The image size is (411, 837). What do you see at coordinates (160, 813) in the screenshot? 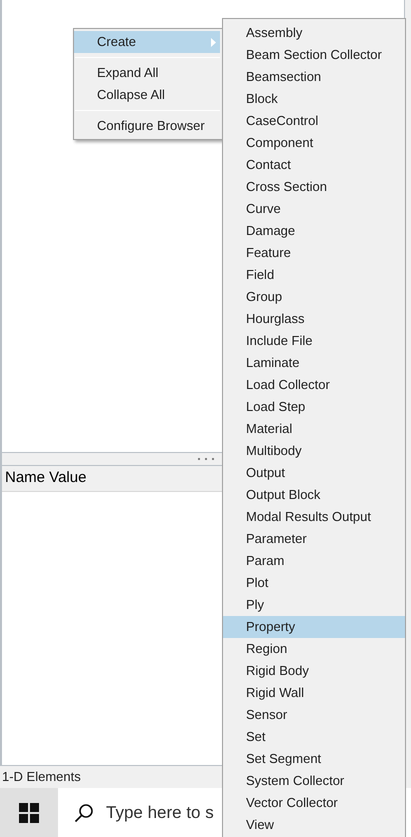
I see `search-placeholder: Type here to s` at bounding box center [160, 813].